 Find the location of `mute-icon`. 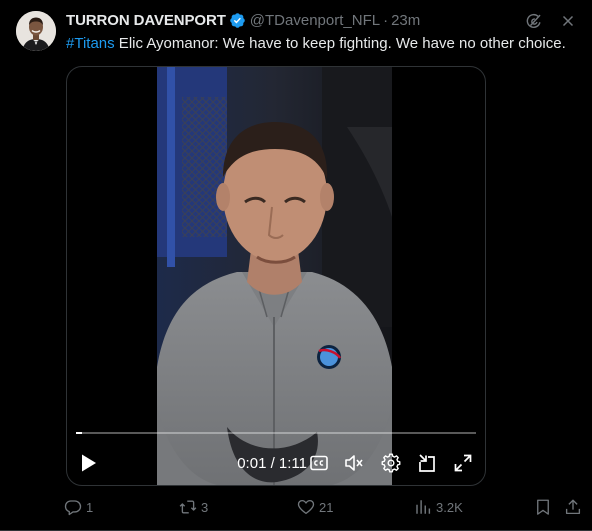

mute-icon is located at coordinates (354, 463).